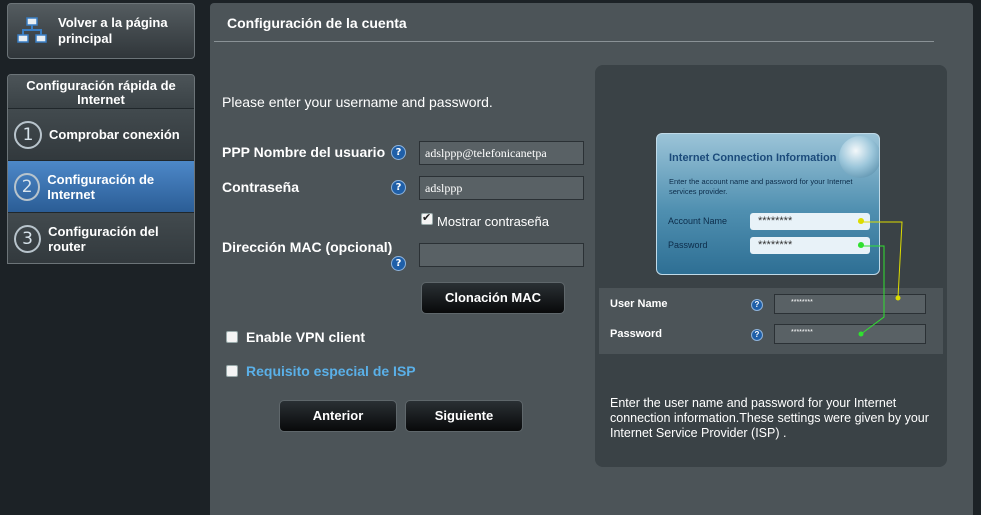 This screenshot has width=981, height=515. Describe the element at coordinates (114, 134) in the screenshot. I see `step-label: Comprobar conexión` at that location.